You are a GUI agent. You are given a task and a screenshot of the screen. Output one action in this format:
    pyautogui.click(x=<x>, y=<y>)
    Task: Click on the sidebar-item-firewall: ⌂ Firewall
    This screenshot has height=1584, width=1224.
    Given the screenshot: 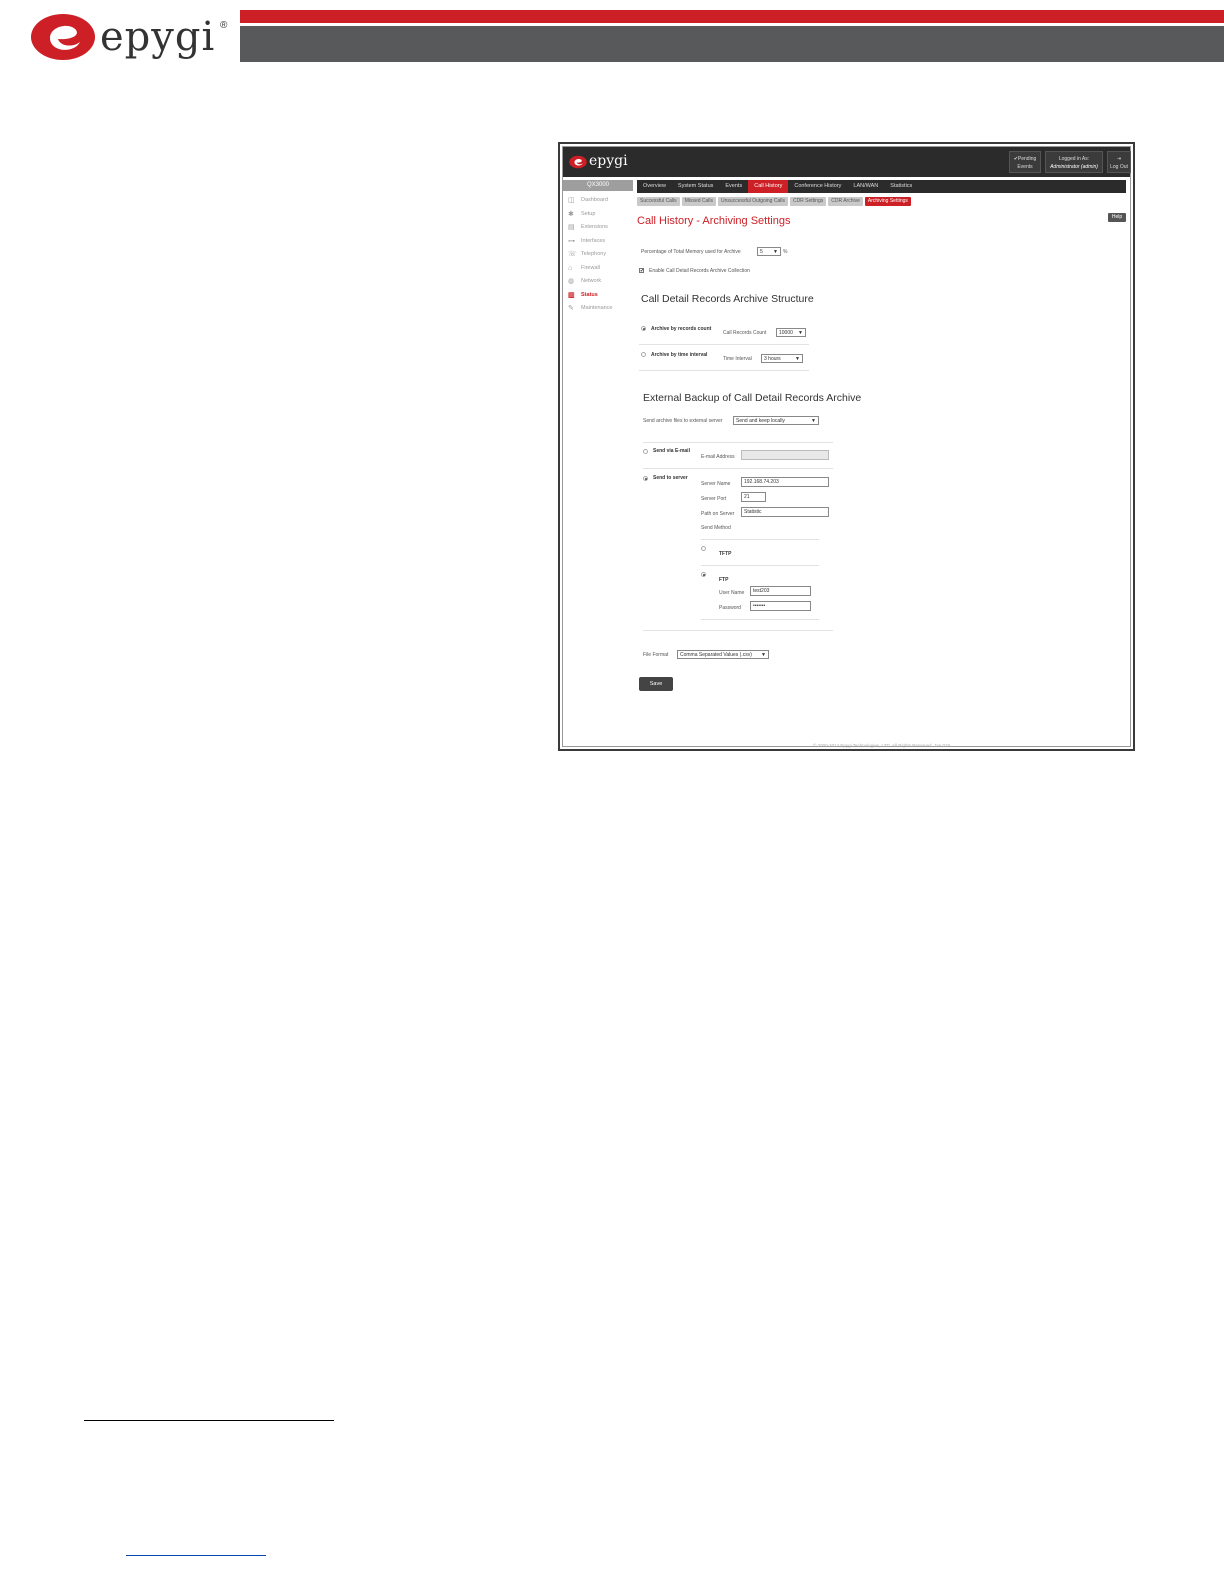 What is the action you would take?
    pyautogui.click(x=598, y=269)
    